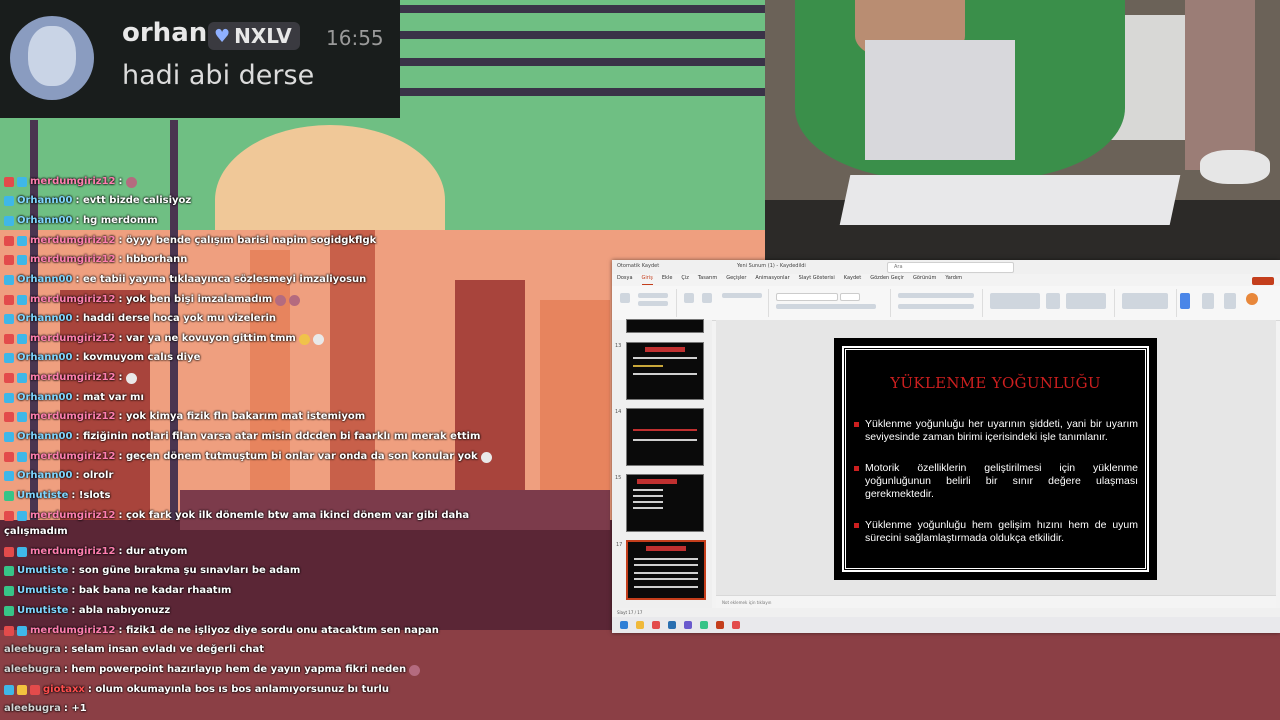  I want to click on arrange-icon, so click(1053, 301).